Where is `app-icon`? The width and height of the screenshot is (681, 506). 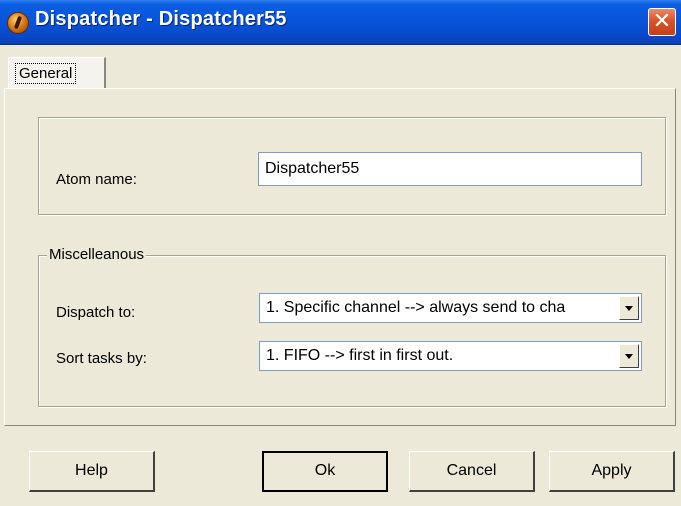
app-icon is located at coordinates (18, 23).